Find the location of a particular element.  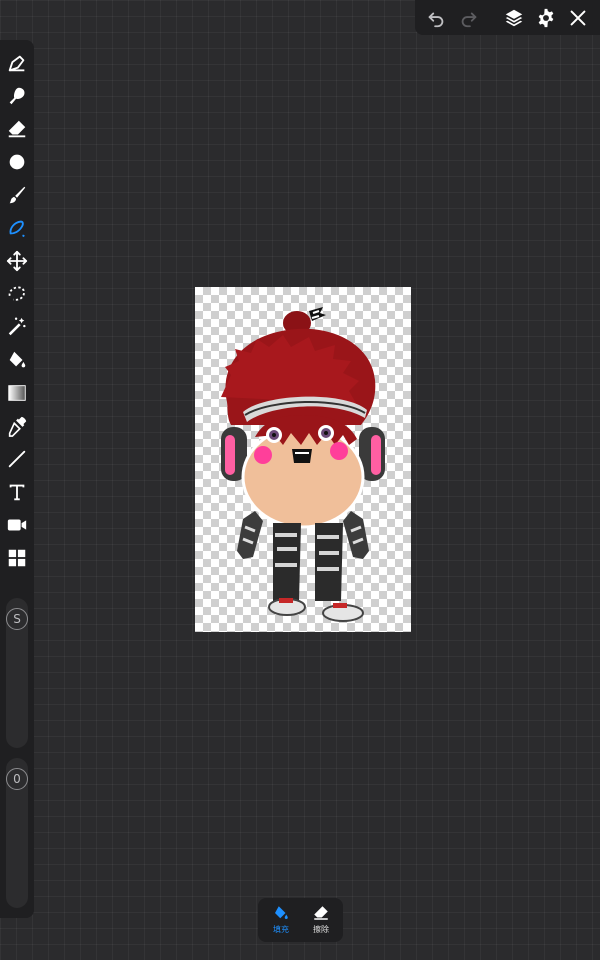

opacity-slider: 0 is located at coordinates (17, 833).